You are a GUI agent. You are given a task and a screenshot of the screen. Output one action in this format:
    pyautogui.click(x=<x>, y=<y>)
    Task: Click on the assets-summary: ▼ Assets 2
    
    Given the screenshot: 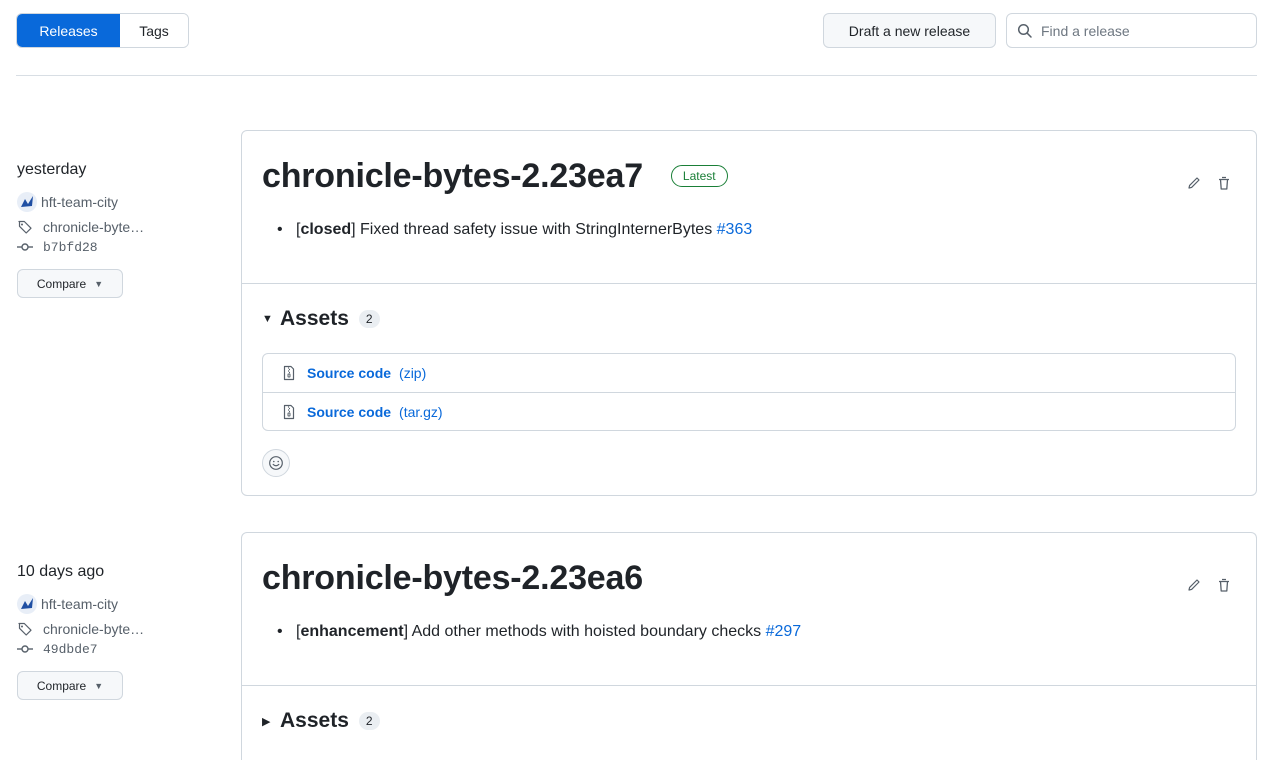 What is the action you would take?
    pyautogui.click(x=749, y=319)
    